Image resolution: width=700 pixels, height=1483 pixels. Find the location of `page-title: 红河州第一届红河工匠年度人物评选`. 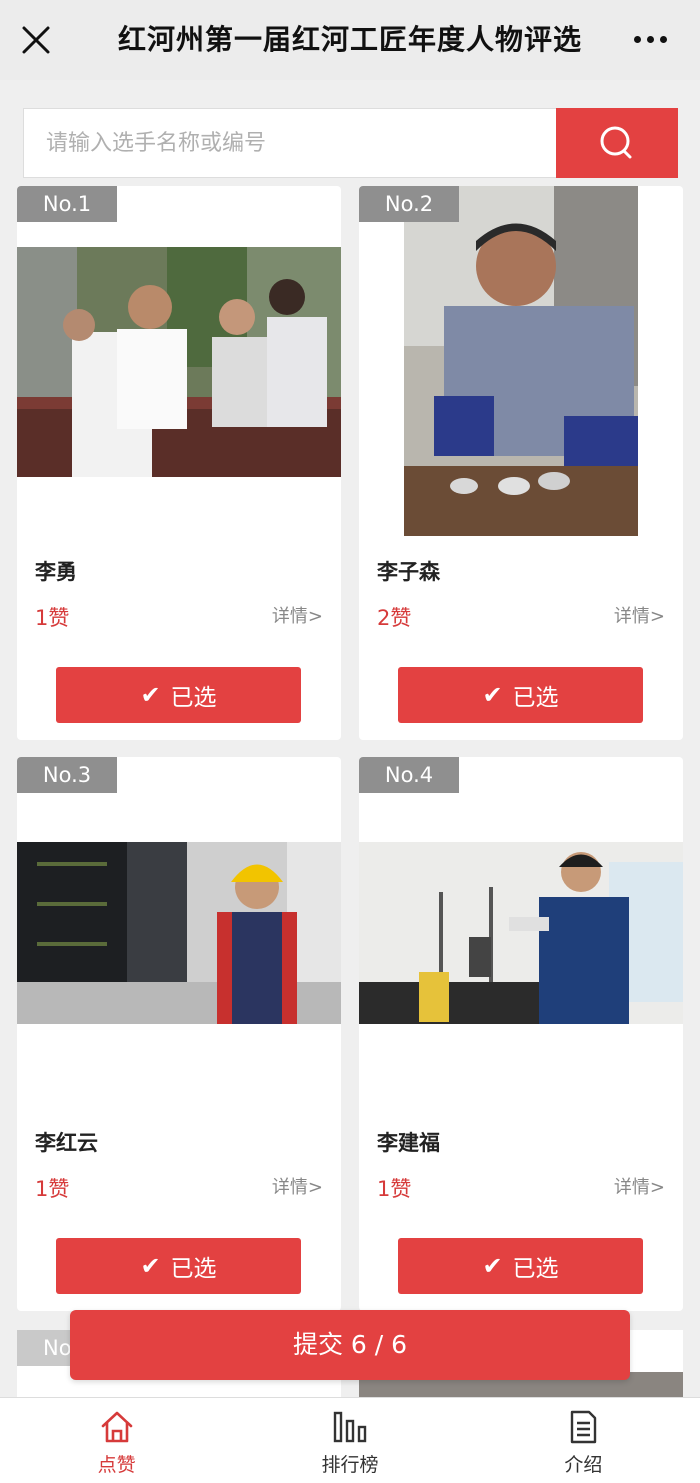

page-title: 红河州第一届红河工匠年度人物评选 is located at coordinates (349, 39).